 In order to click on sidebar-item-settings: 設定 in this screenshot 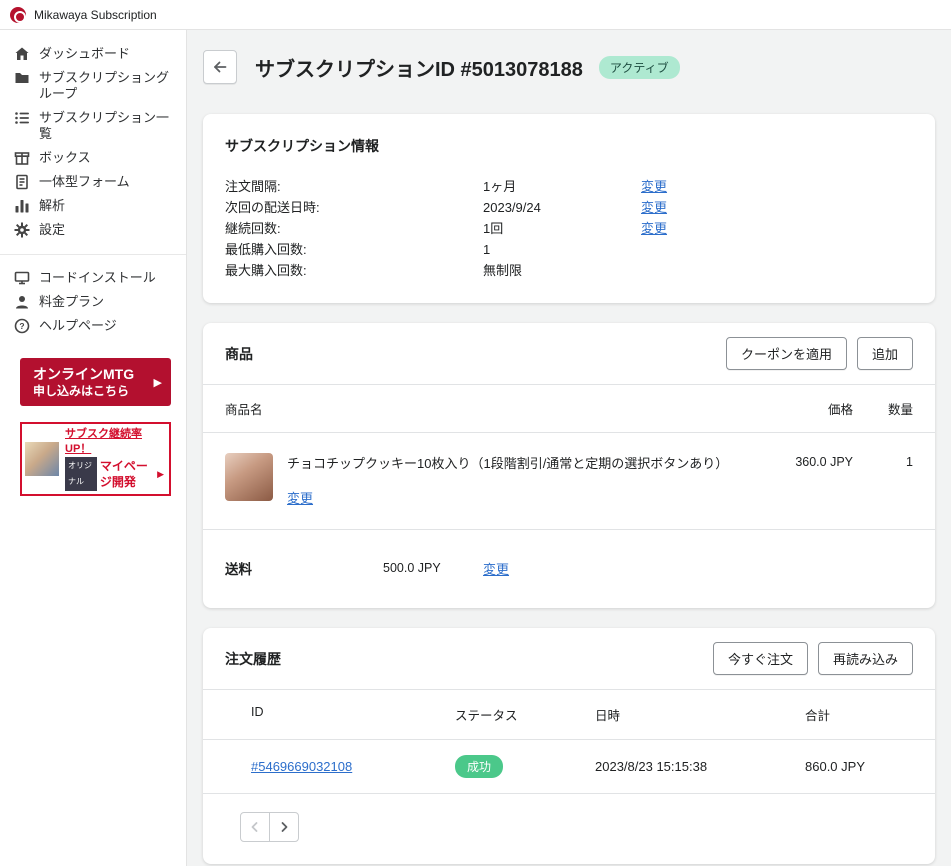, I will do `click(93, 230)`.